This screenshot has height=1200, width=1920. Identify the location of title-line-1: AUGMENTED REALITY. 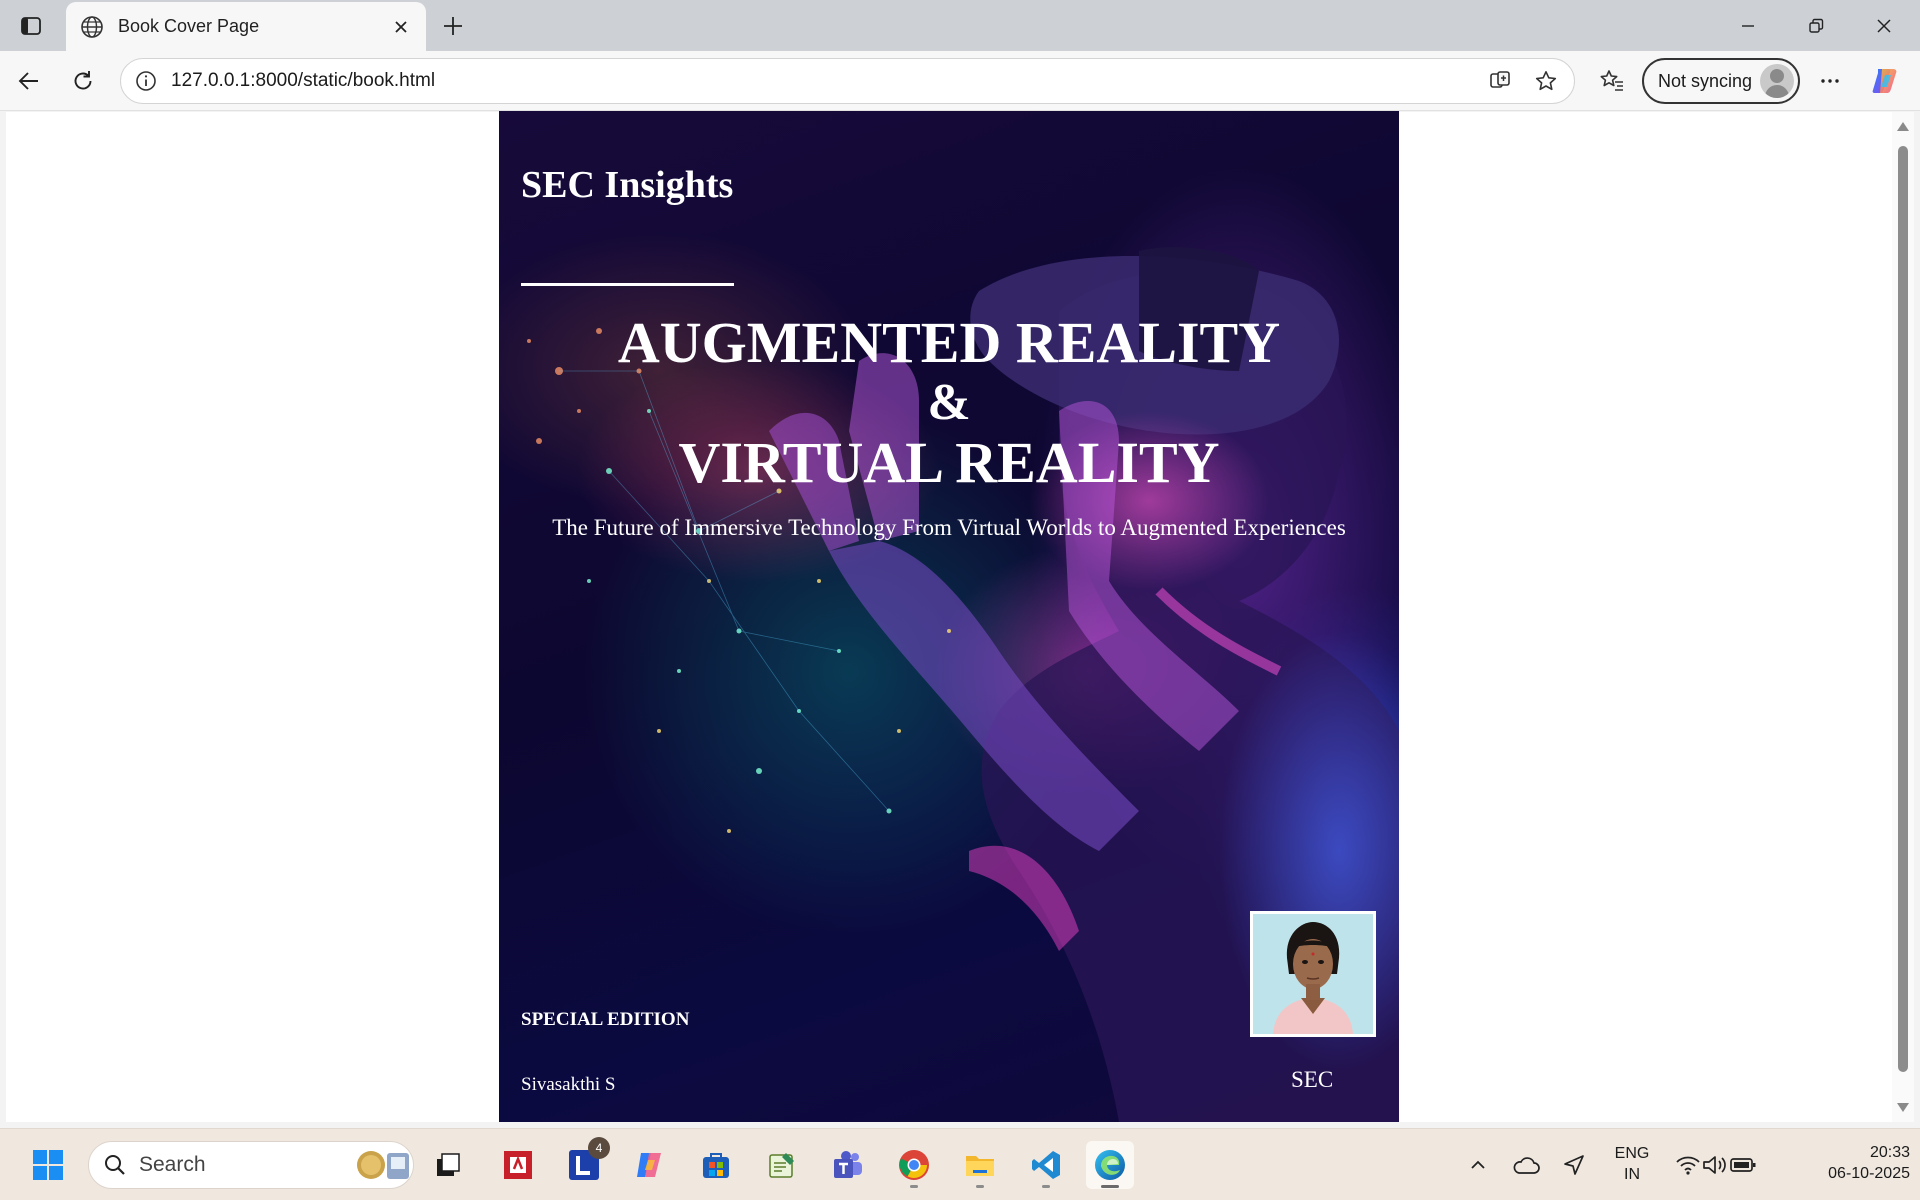
(949, 342).